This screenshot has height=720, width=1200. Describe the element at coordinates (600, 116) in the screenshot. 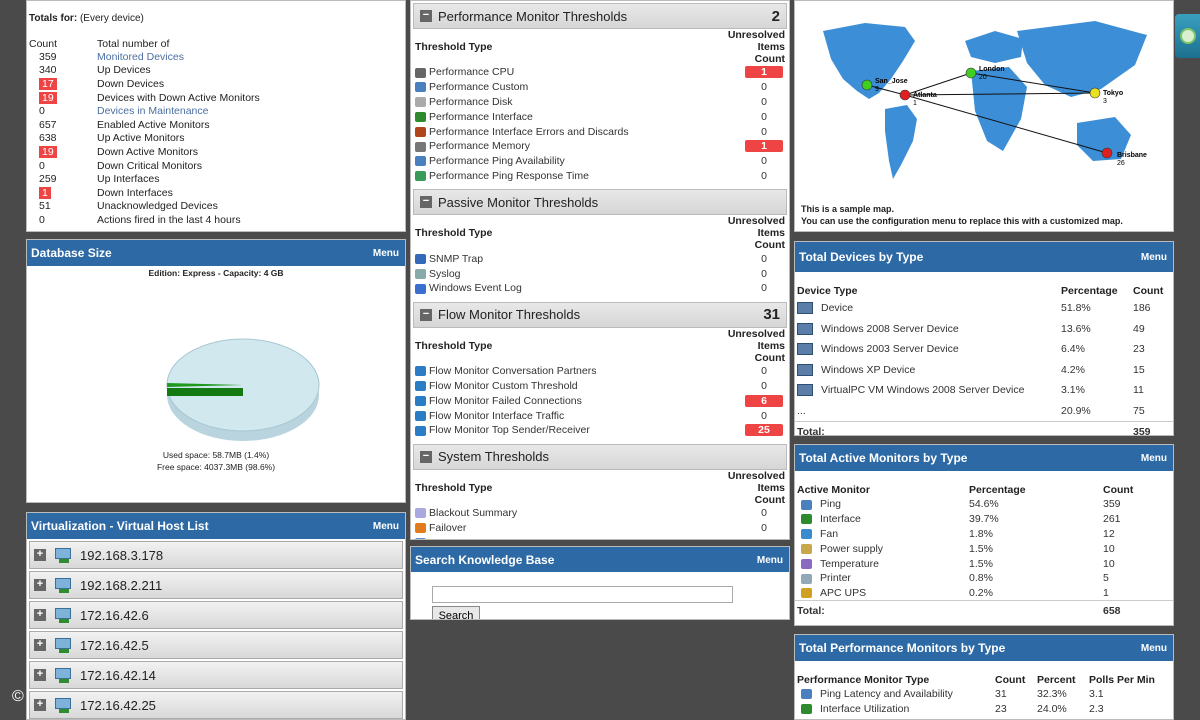

I see `threshold-row: Performance Interface 0` at that location.